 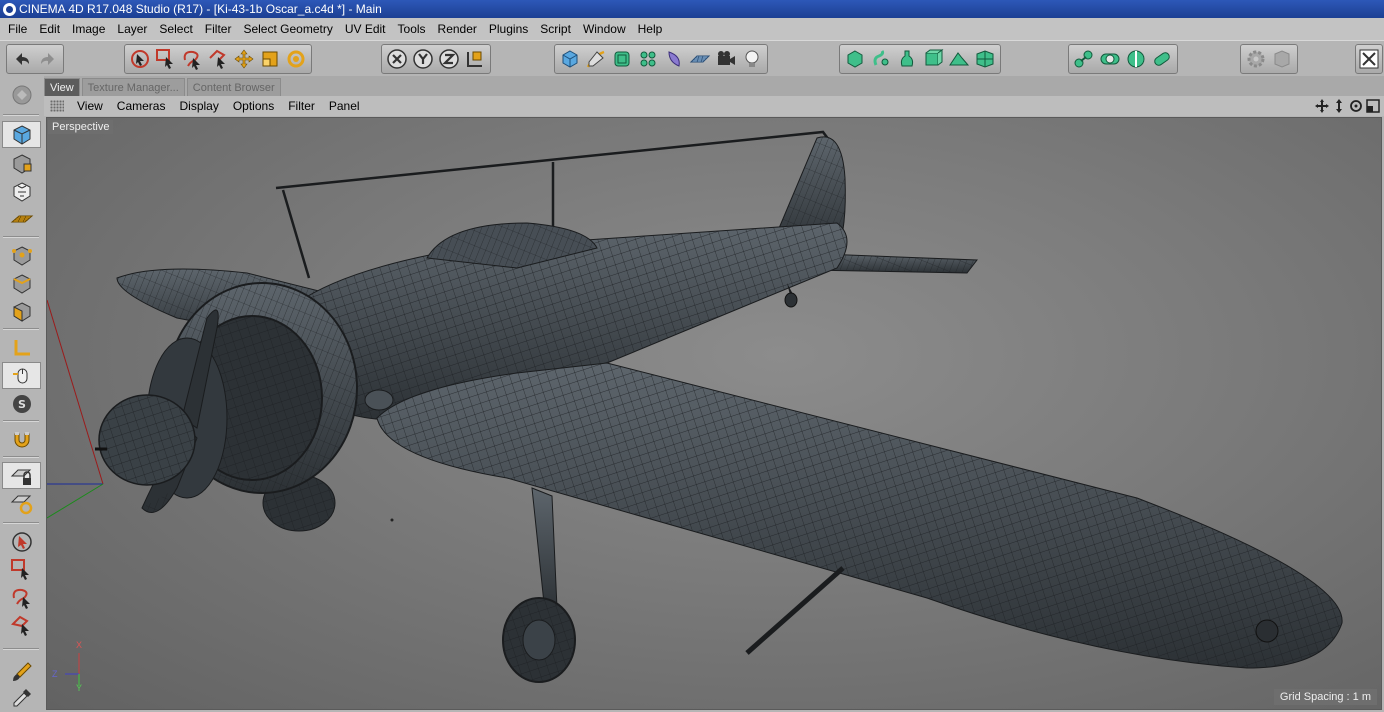 What do you see at coordinates (1256, 59) in the screenshot?
I see `gear-icon` at bounding box center [1256, 59].